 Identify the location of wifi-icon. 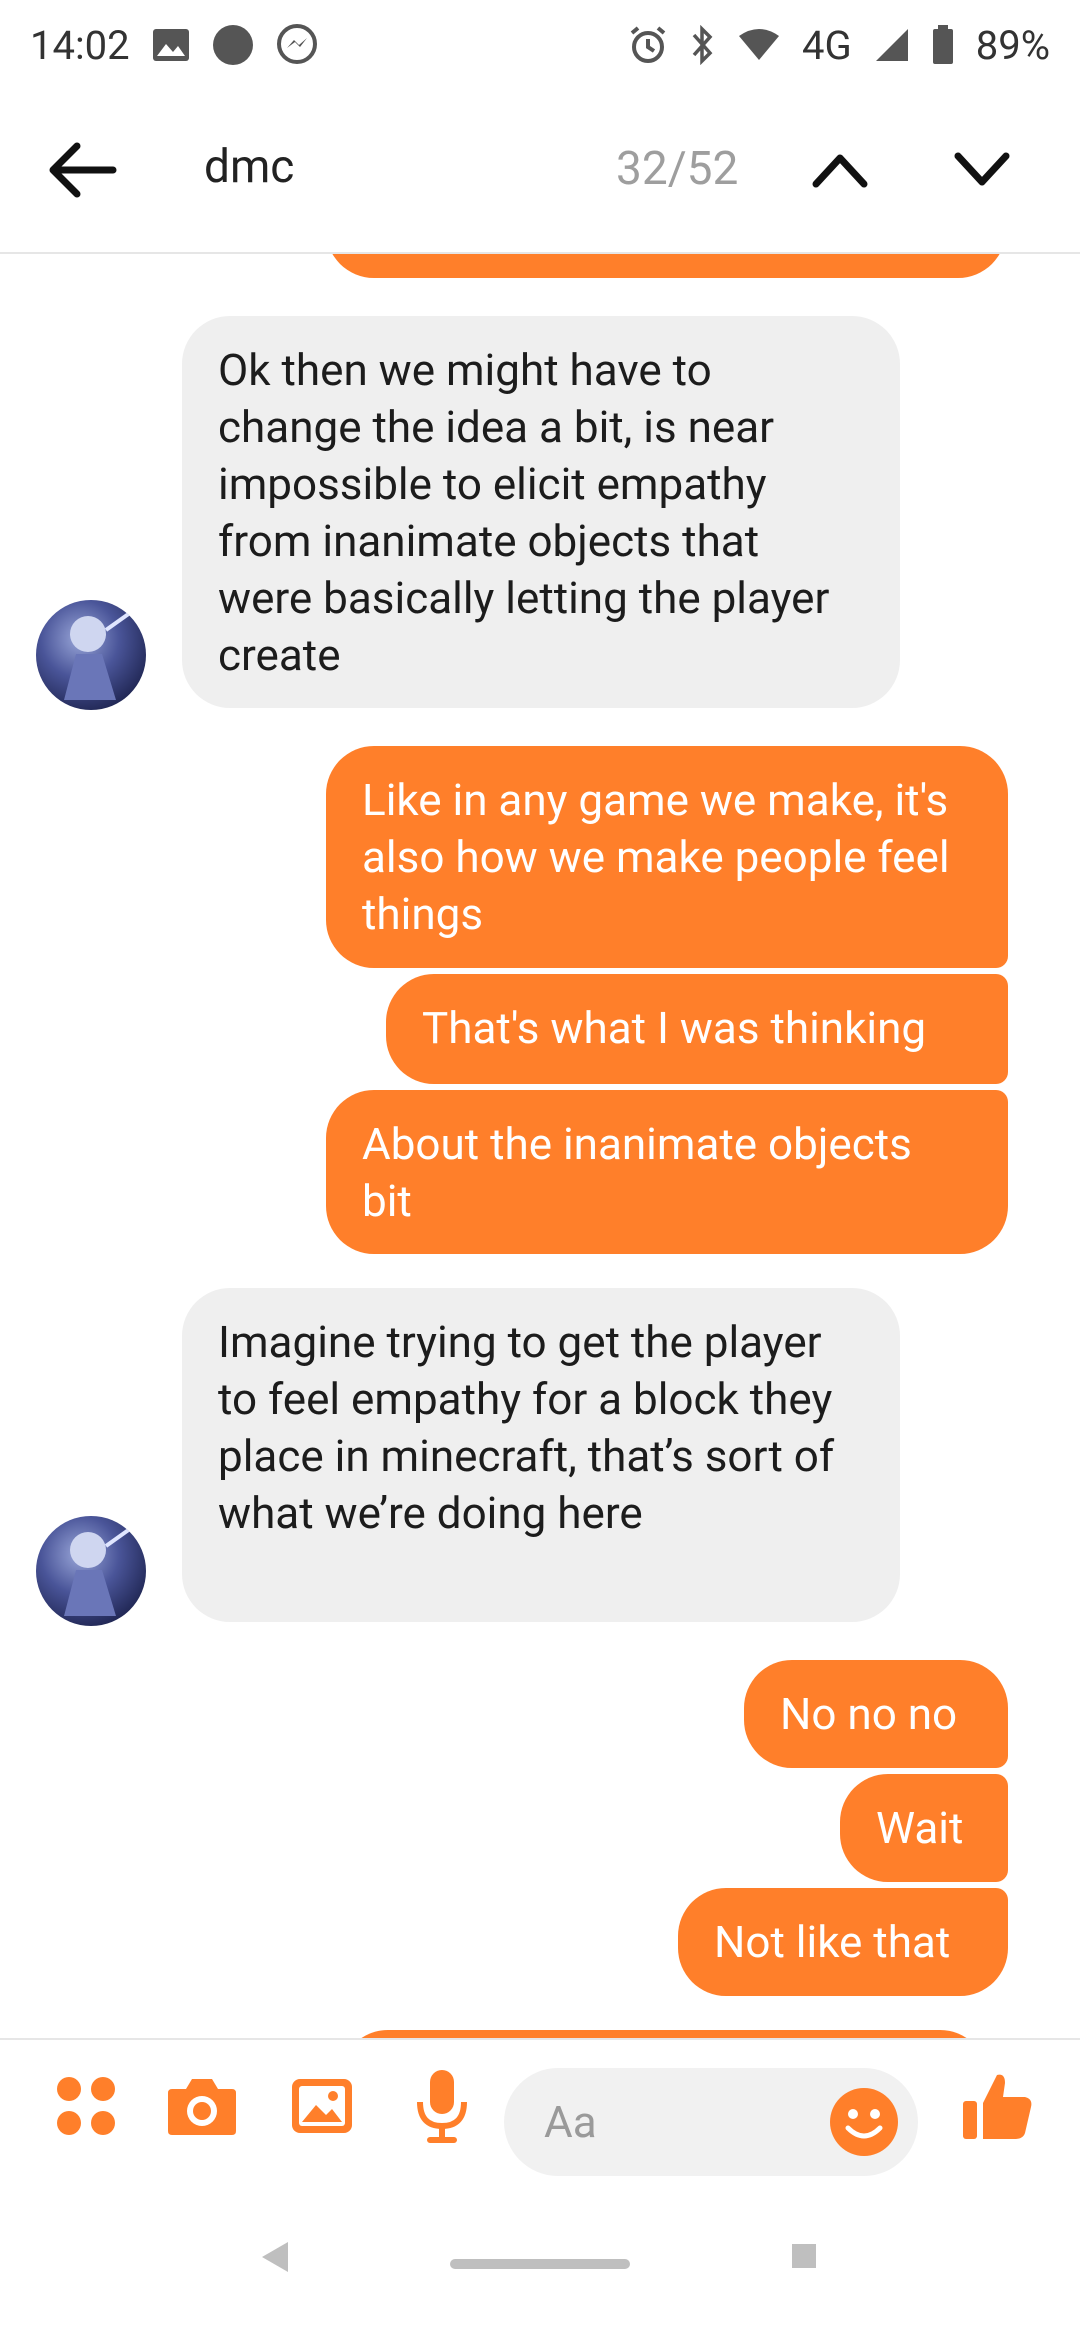
(759, 45).